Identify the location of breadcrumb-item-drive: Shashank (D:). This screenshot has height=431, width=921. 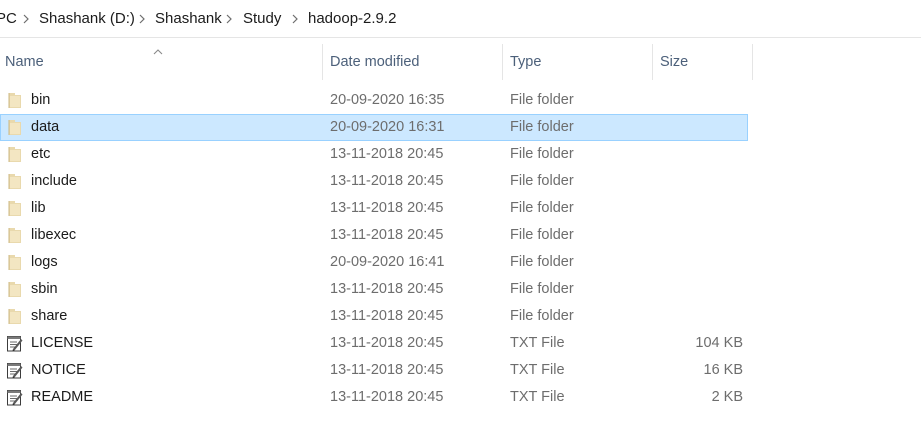
(87, 19).